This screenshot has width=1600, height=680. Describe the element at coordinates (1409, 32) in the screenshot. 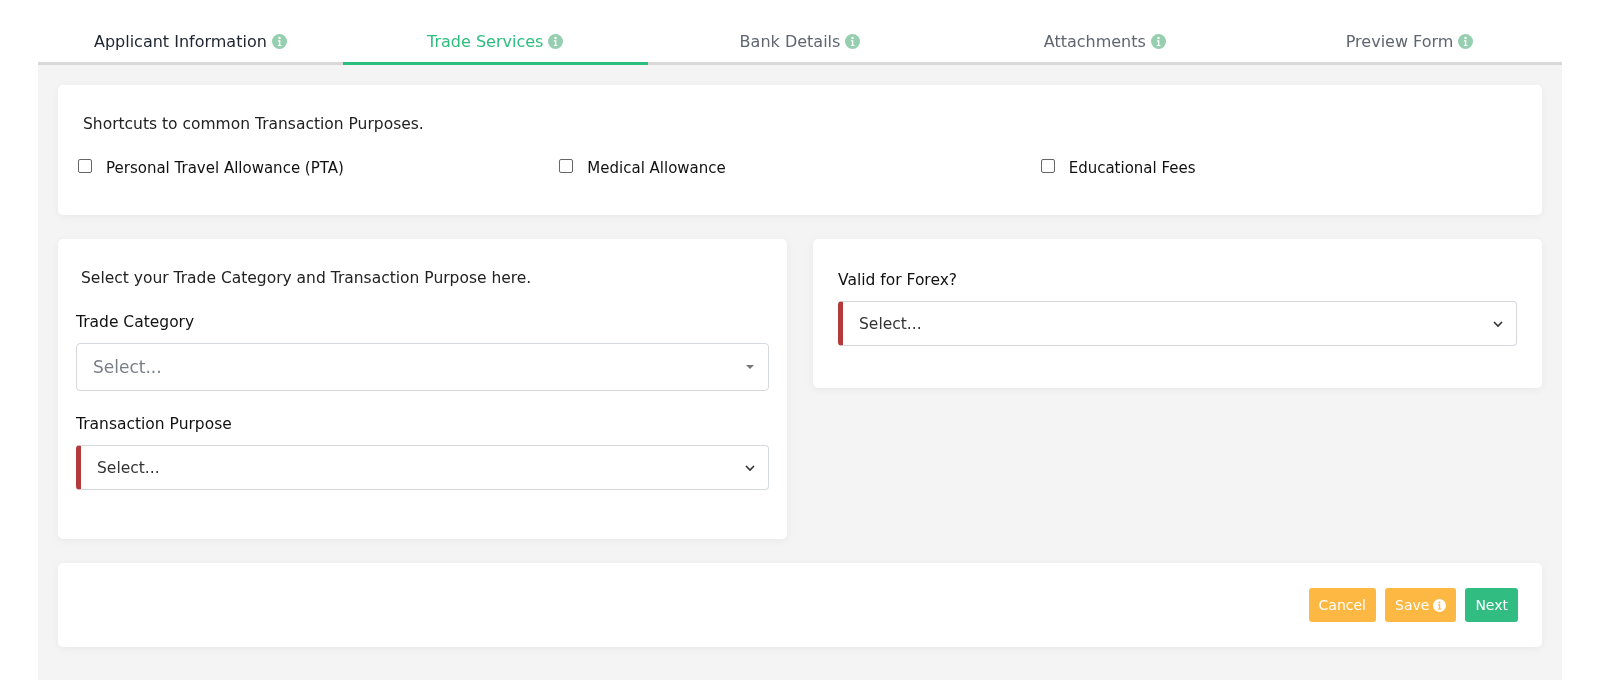

I see `tab: Preview Form` at that location.